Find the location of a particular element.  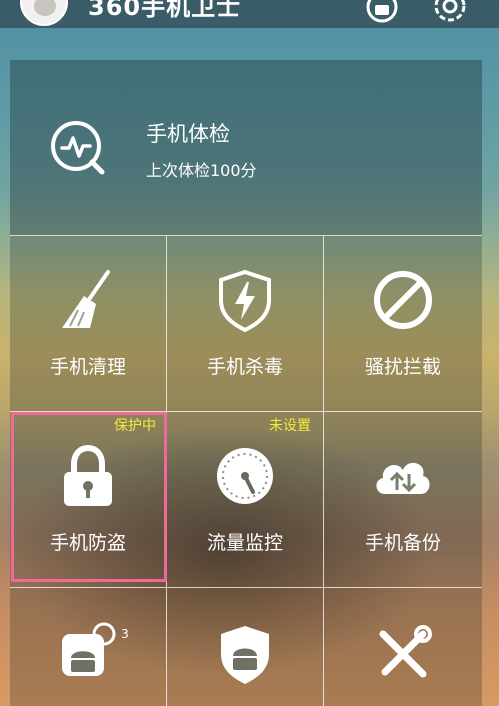

checkup-magnifier-icon is located at coordinates (78, 148).